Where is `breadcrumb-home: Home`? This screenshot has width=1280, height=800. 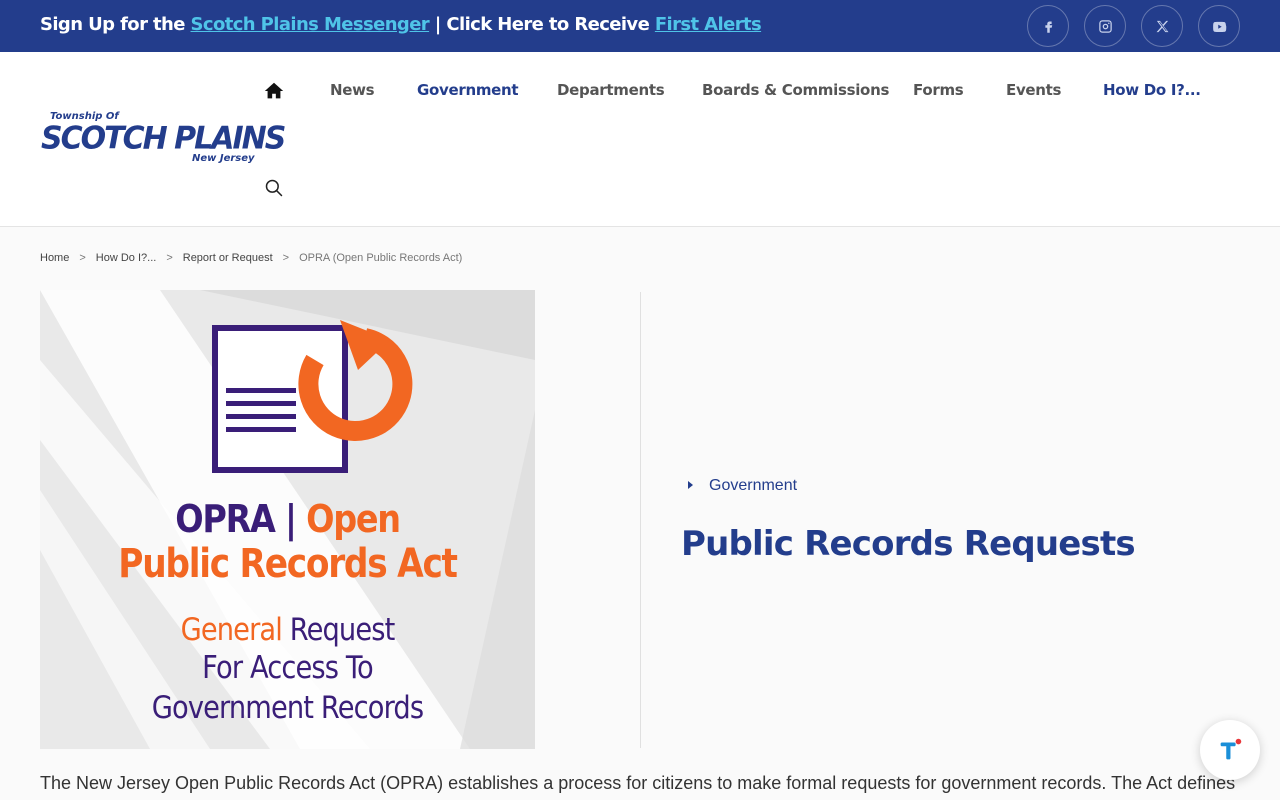
breadcrumb-home: Home is located at coordinates (54, 258).